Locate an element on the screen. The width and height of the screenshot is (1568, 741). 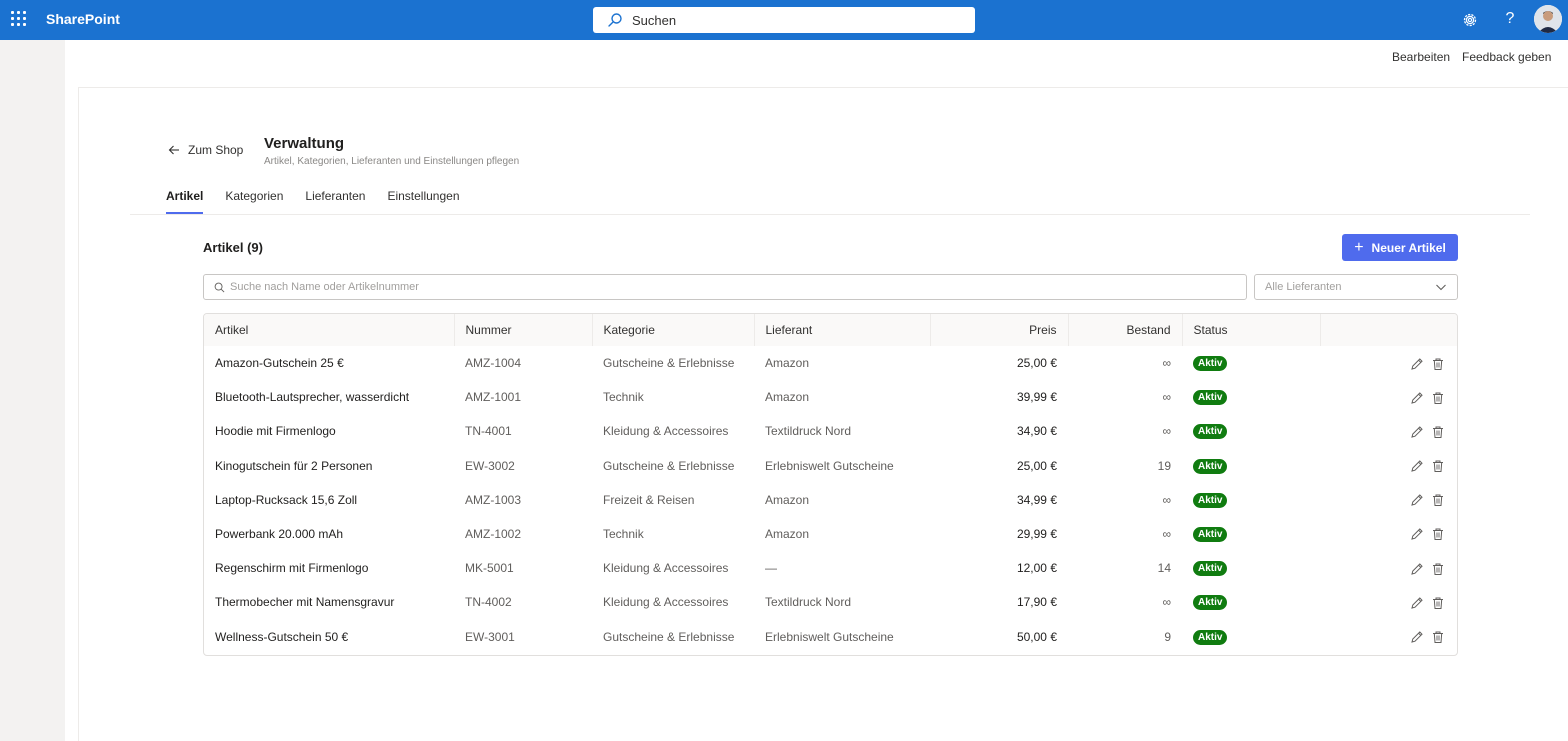
article-name: Amazon-Gutschein 25 € is located at coordinates (279, 363).